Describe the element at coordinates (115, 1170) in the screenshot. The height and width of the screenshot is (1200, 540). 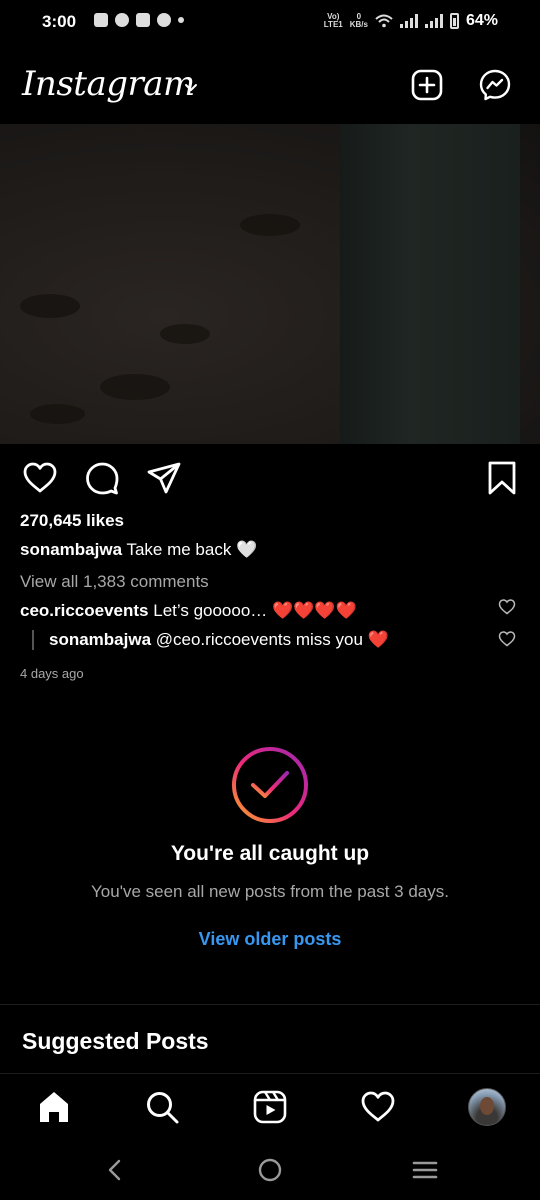
I see `back-icon` at that location.